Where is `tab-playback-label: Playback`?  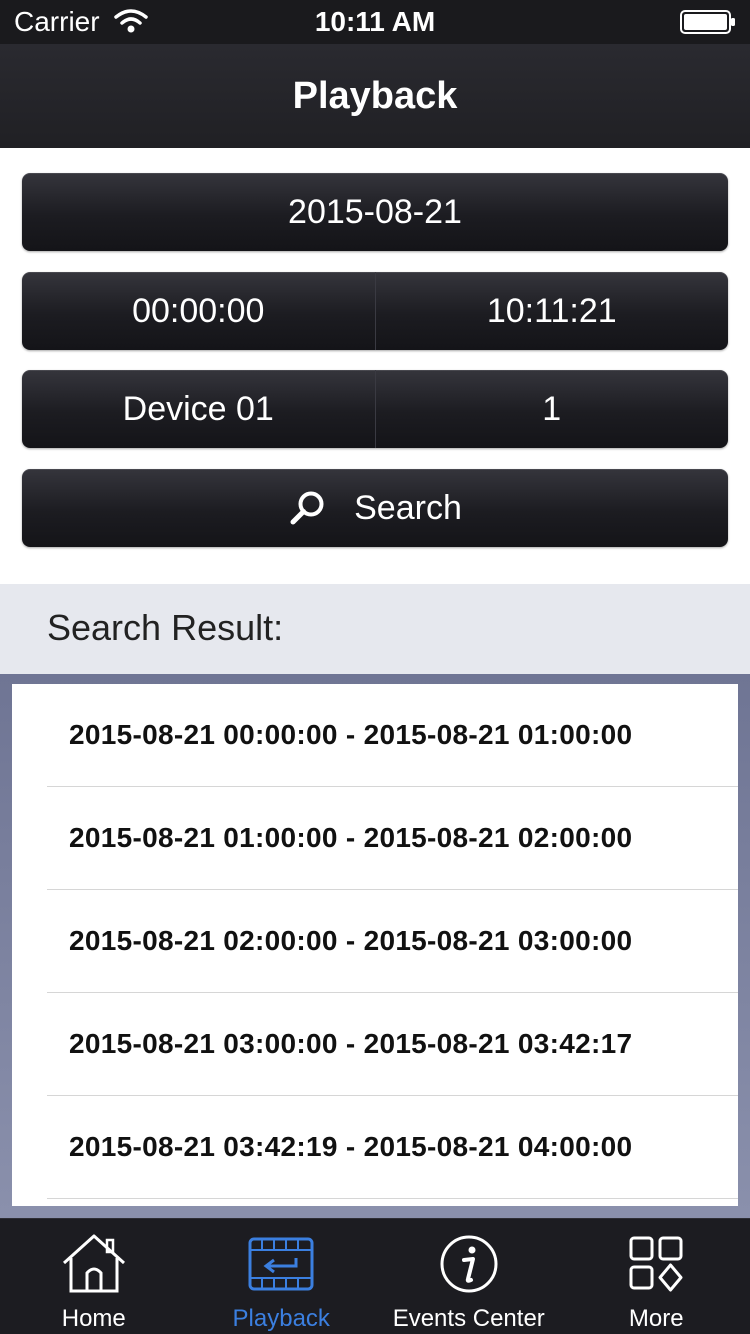
tab-playback-label: Playback is located at coordinates (281, 1318).